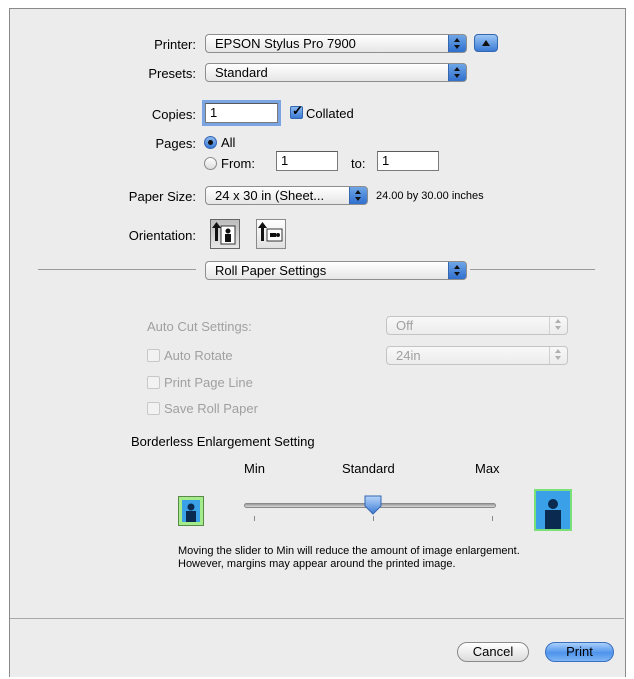 The image size is (634, 679). Describe the element at coordinates (271, 270) in the screenshot. I see `panel-popup-value: Roll Paper Settings` at that location.